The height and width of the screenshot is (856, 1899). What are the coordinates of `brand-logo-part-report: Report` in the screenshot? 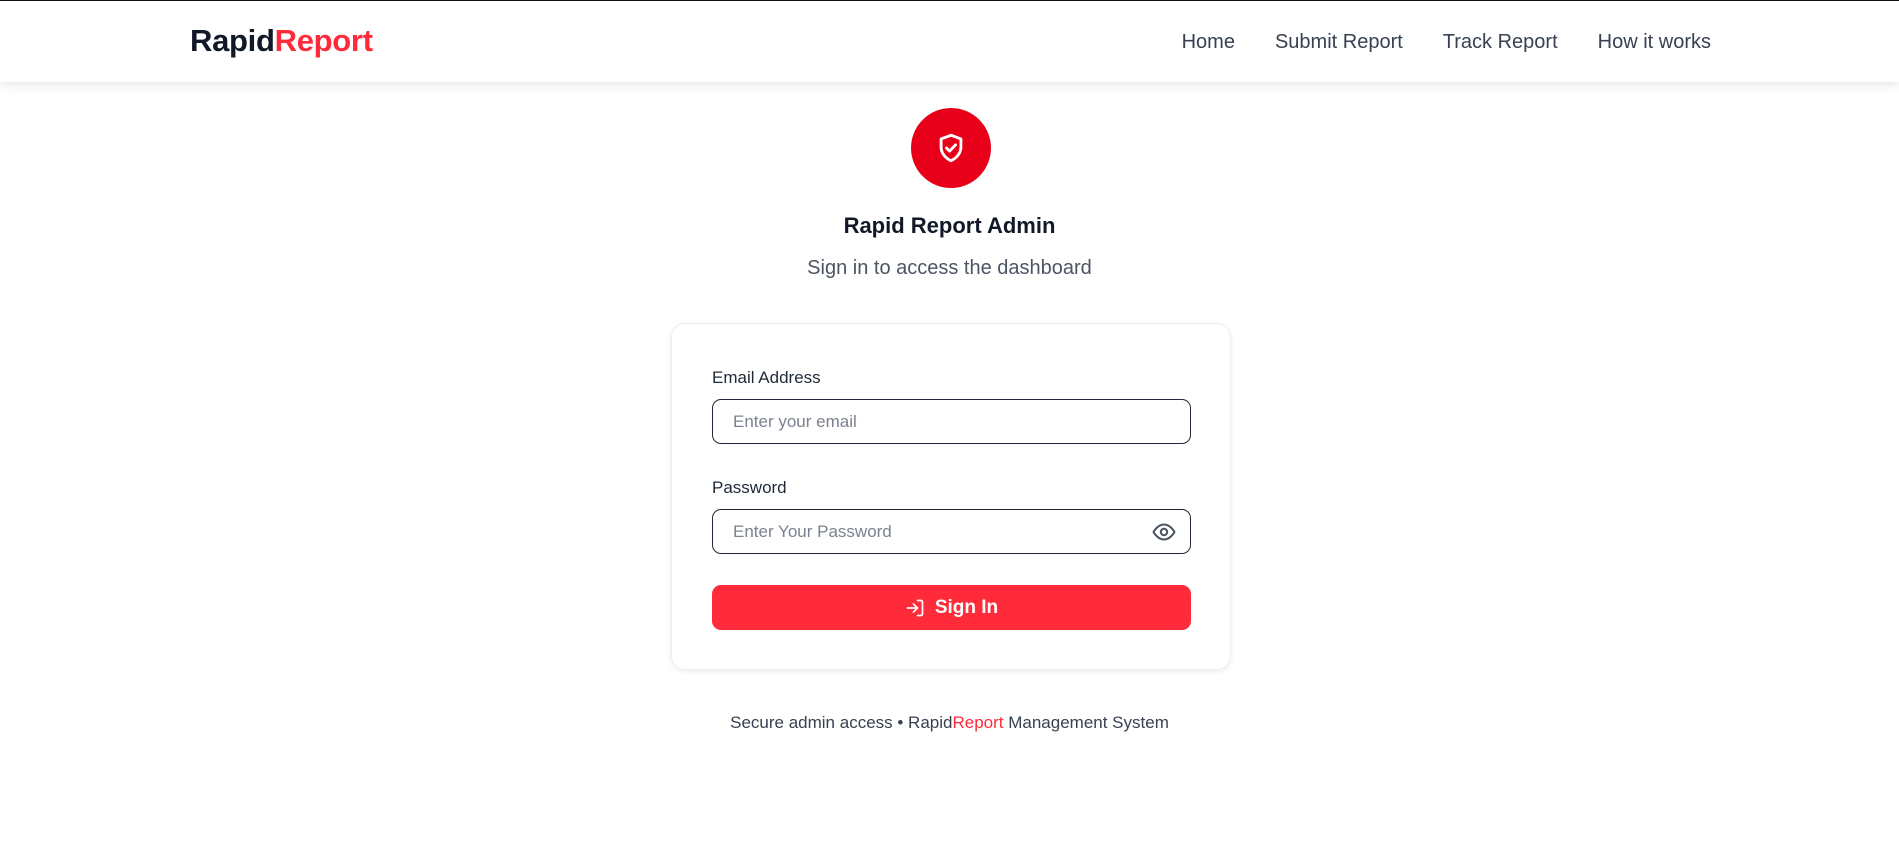 It's located at (323, 40).